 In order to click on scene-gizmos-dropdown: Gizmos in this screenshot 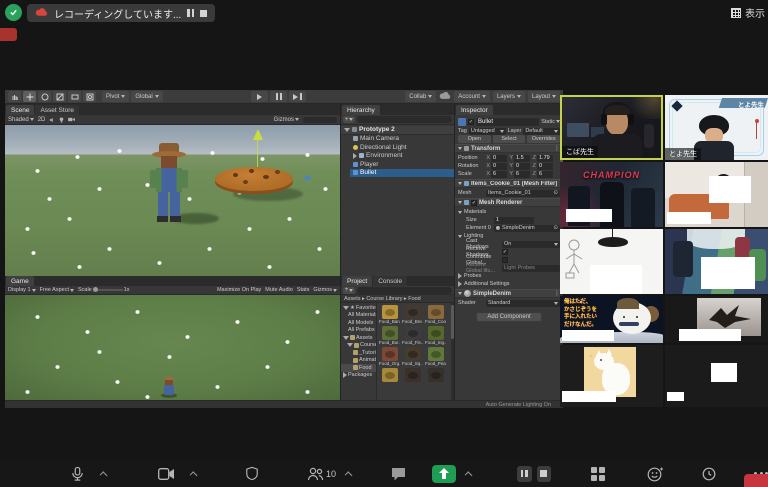, I will do `click(286, 120)`.